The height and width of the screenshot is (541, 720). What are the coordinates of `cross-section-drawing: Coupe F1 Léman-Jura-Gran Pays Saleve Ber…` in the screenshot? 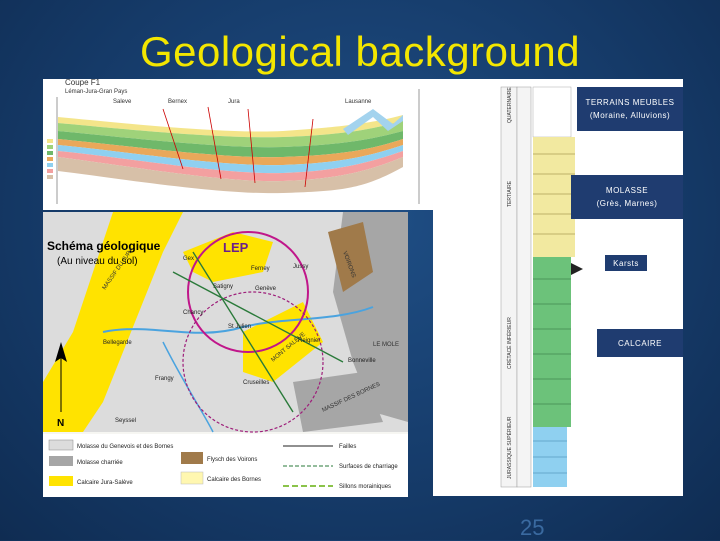 It's located at (238, 144).